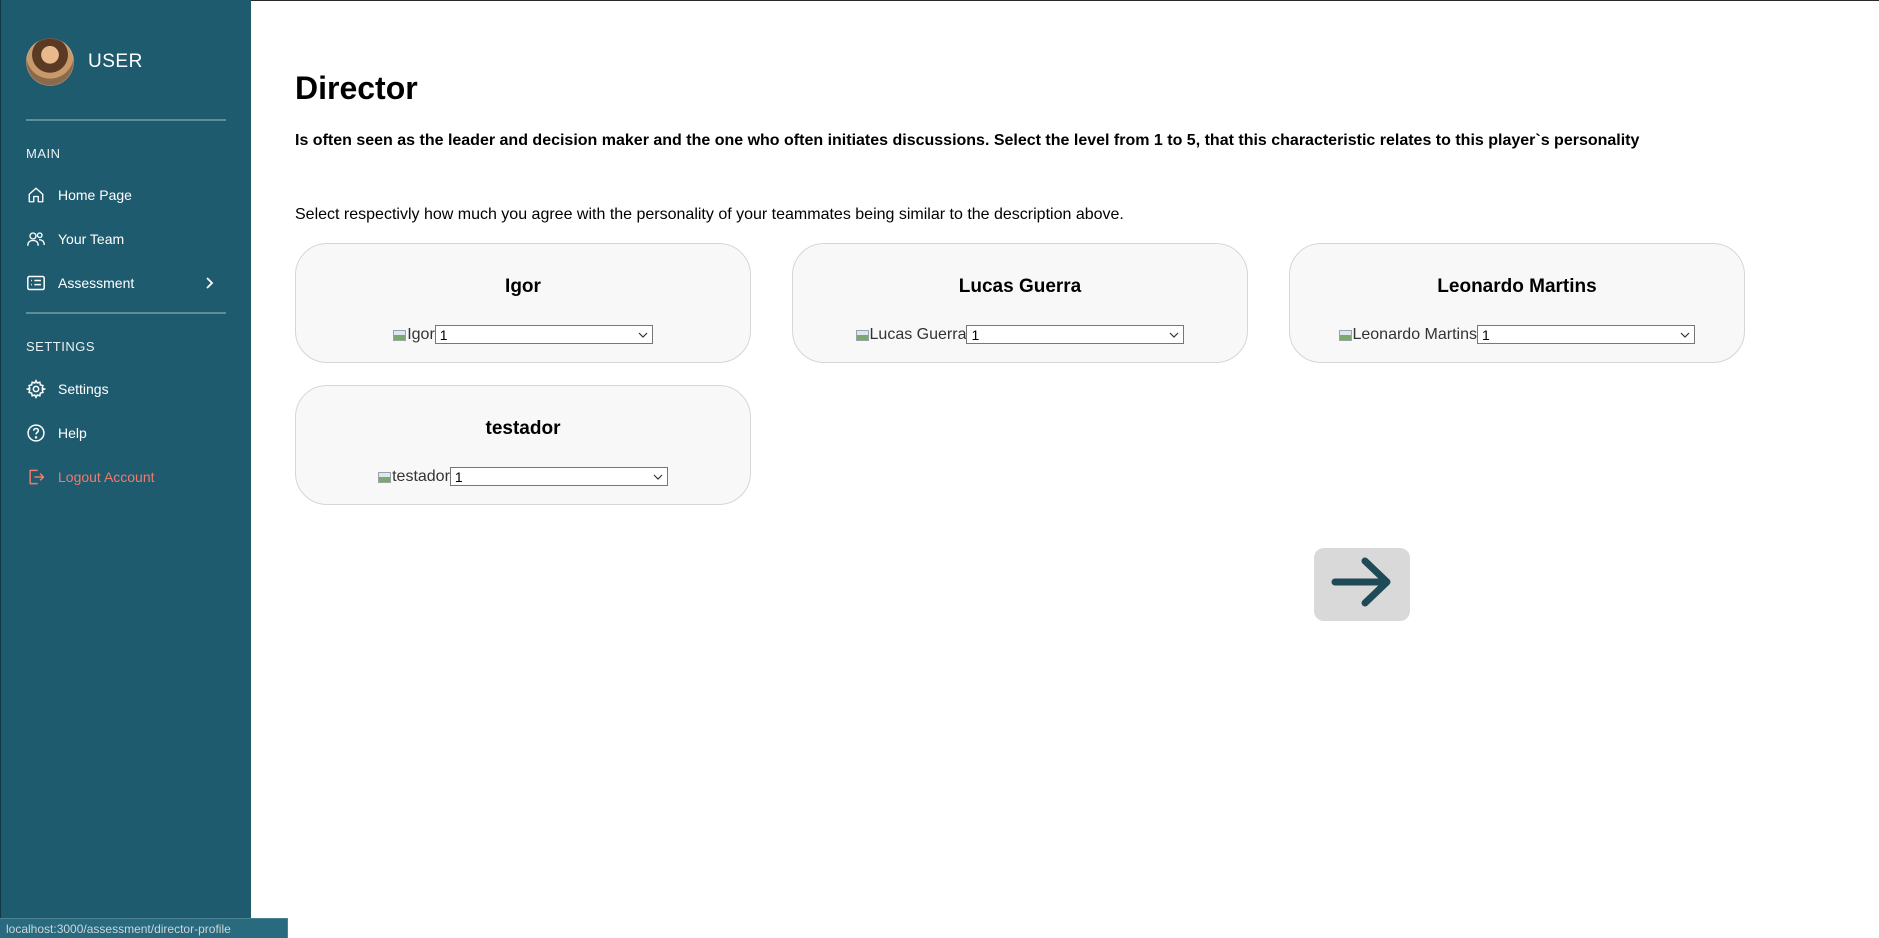  What do you see at coordinates (1020, 286) in the screenshot?
I see `teammate-name: Lucas Guerra` at bounding box center [1020, 286].